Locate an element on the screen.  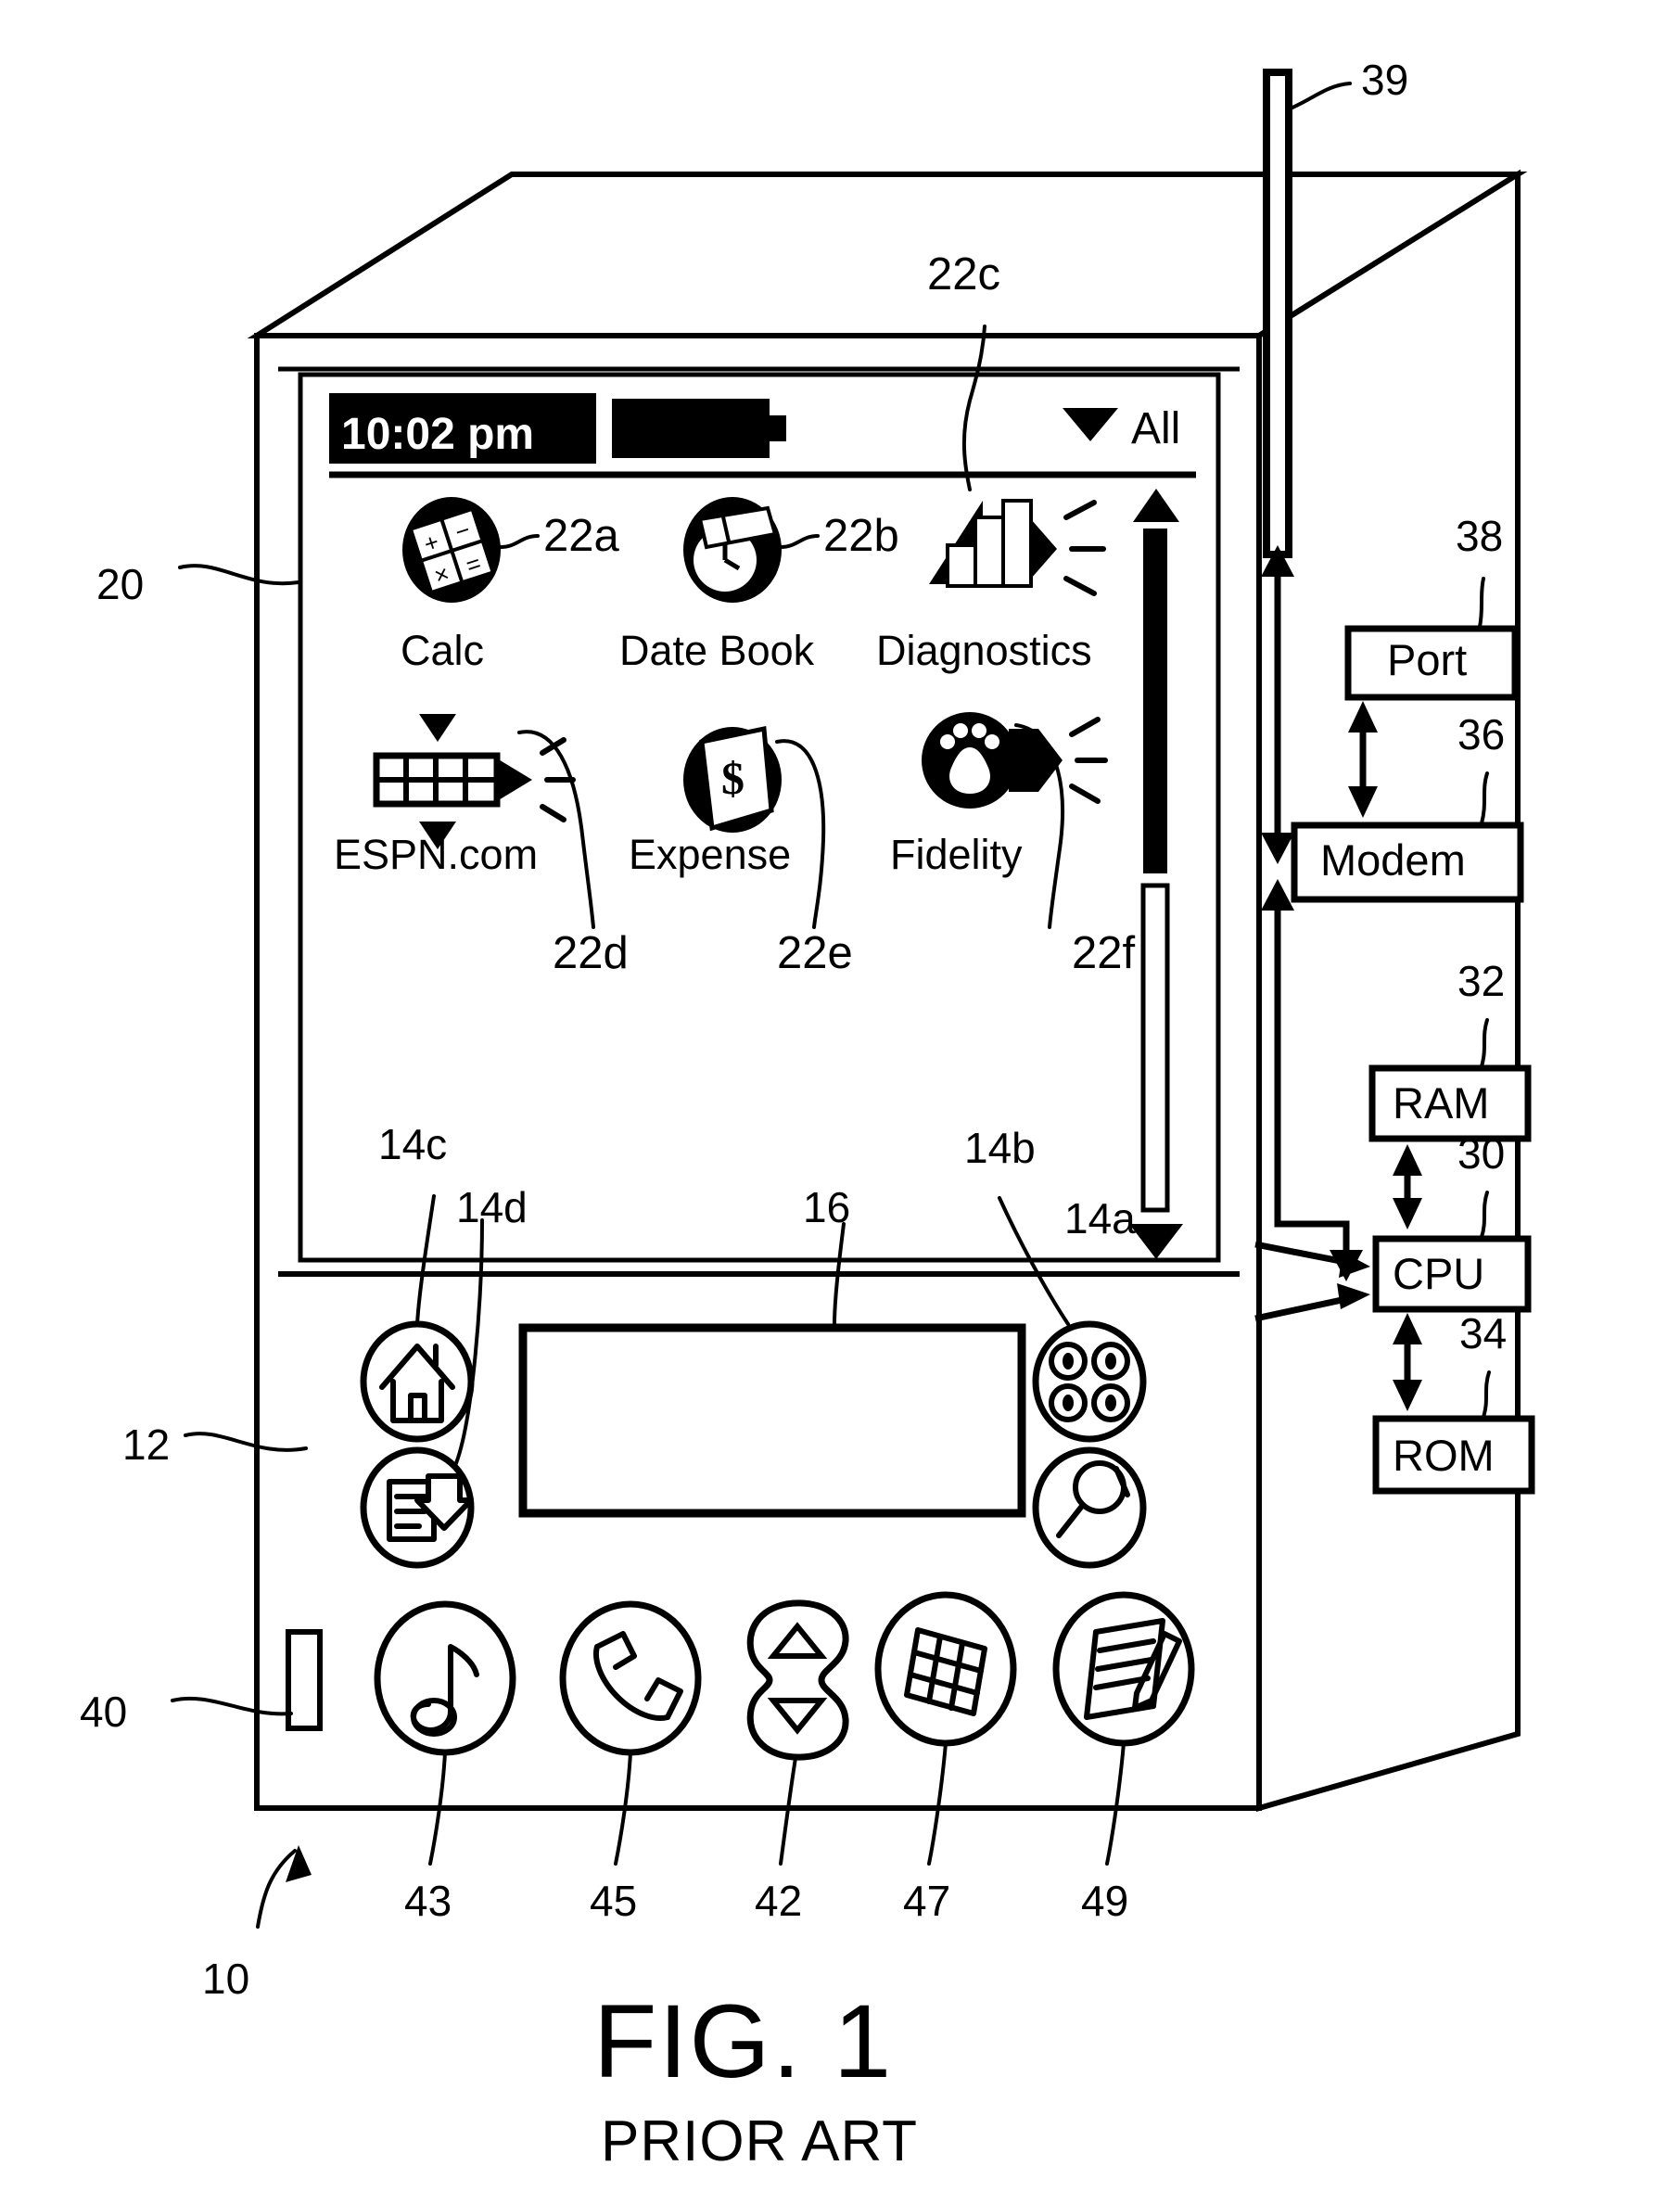
category-selector-label: All is located at coordinates (1155, 428).